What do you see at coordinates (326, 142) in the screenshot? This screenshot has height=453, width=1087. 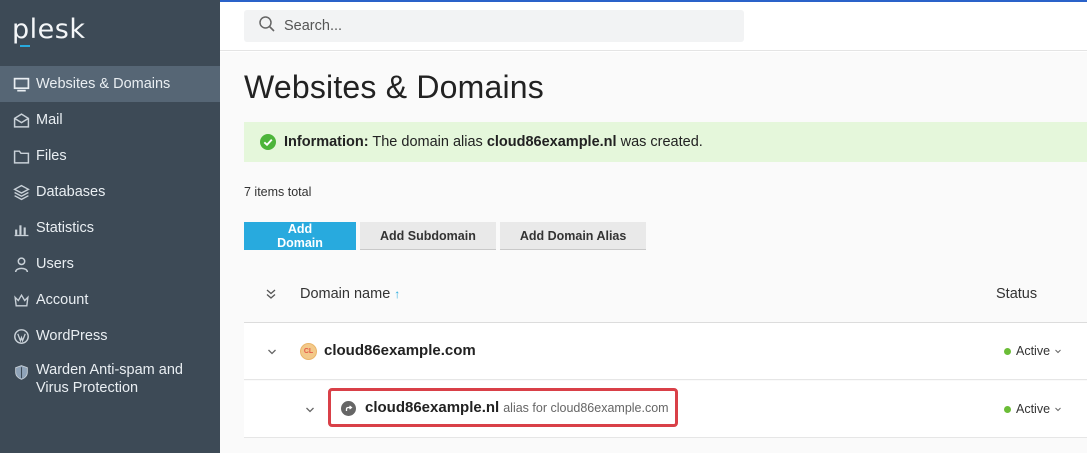 I see `info-prefix: Information:` at bounding box center [326, 142].